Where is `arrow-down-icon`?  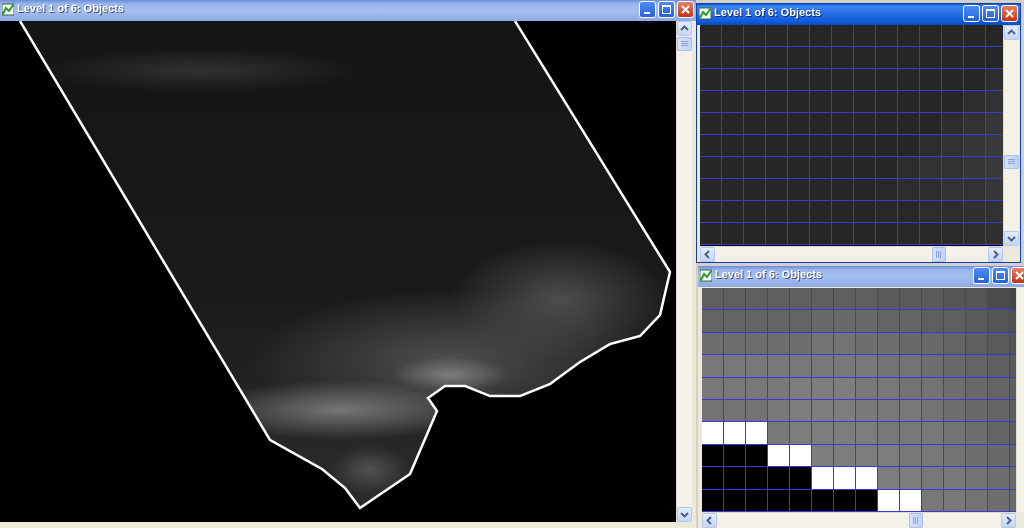
arrow-down-icon is located at coordinates (1011, 239).